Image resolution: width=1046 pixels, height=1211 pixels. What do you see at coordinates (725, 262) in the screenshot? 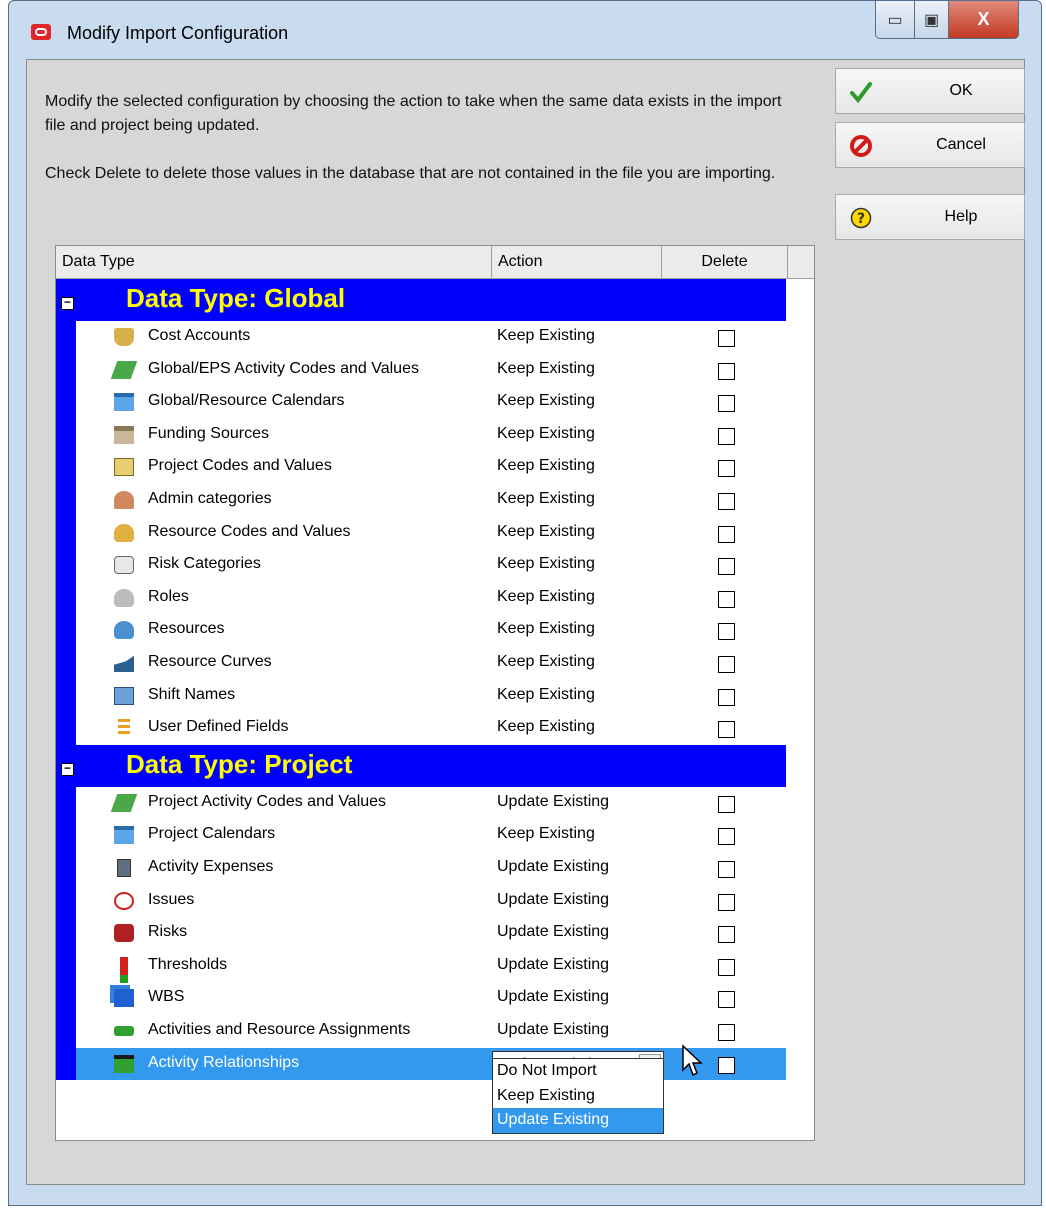
I see `column-header-delete: Delete` at bounding box center [725, 262].